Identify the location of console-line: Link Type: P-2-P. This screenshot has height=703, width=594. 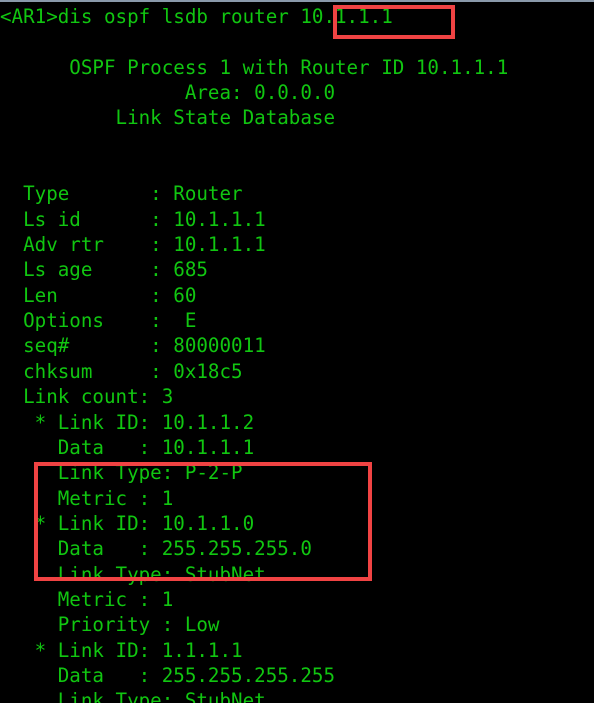
(121, 473).